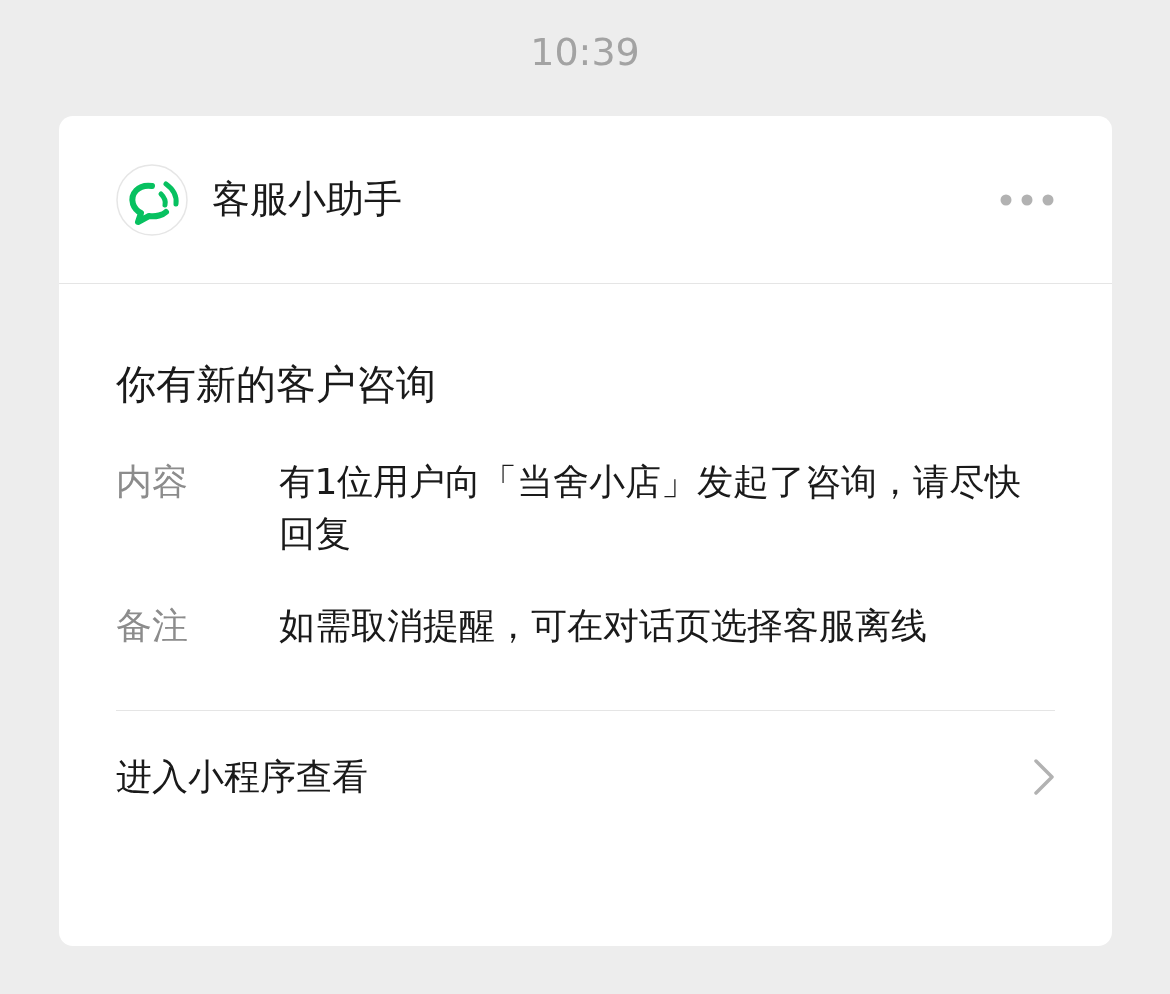 Image resolution: width=1170 pixels, height=994 pixels. What do you see at coordinates (152, 626) in the screenshot?
I see `field-label: 备注` at bounding box center [152, 626].